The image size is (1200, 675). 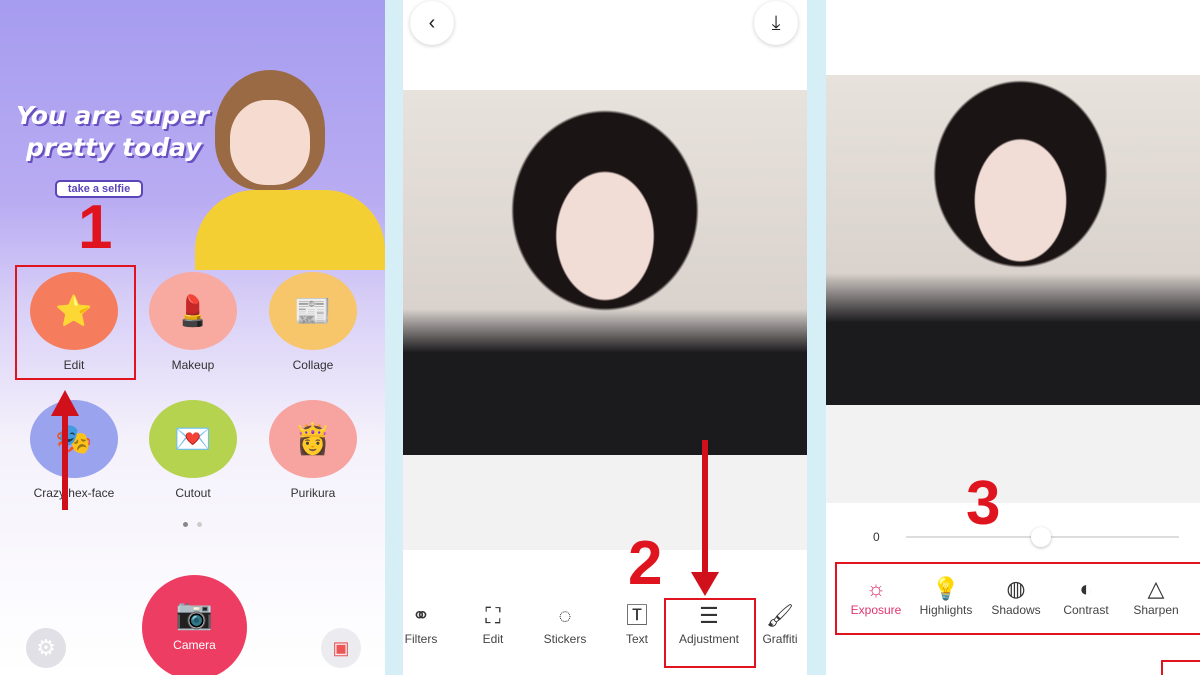 What do you see at coordinates (432, 23) in the screenshot?
I see `back-chevron-icon: ‹` at bounding box center [432, 23].